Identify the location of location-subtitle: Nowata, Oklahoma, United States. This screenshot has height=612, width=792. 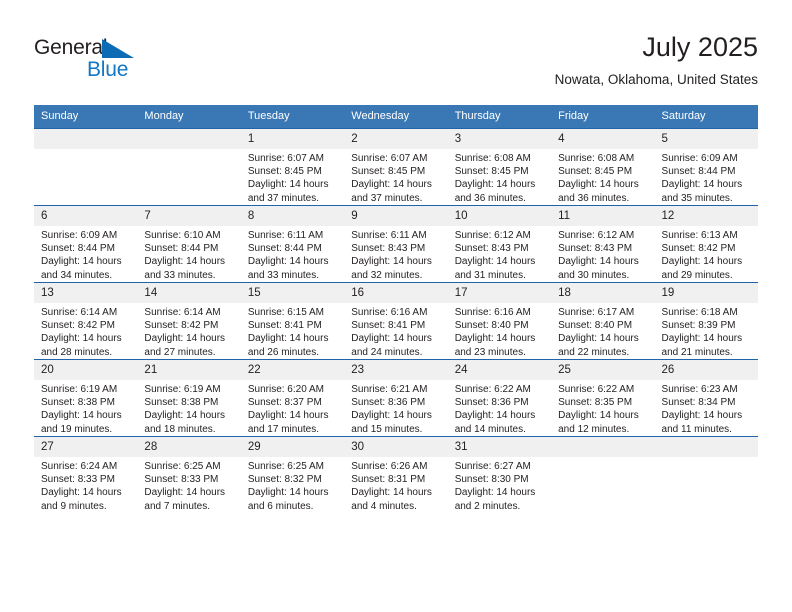
(656, 79).